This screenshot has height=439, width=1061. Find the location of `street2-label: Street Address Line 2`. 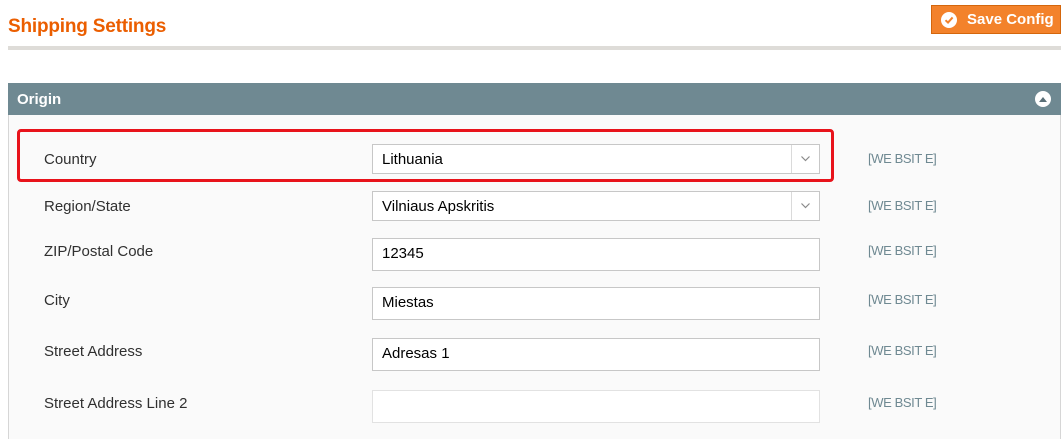

street2-label: Street Address Line 2 is located at coordinates (116, 403).